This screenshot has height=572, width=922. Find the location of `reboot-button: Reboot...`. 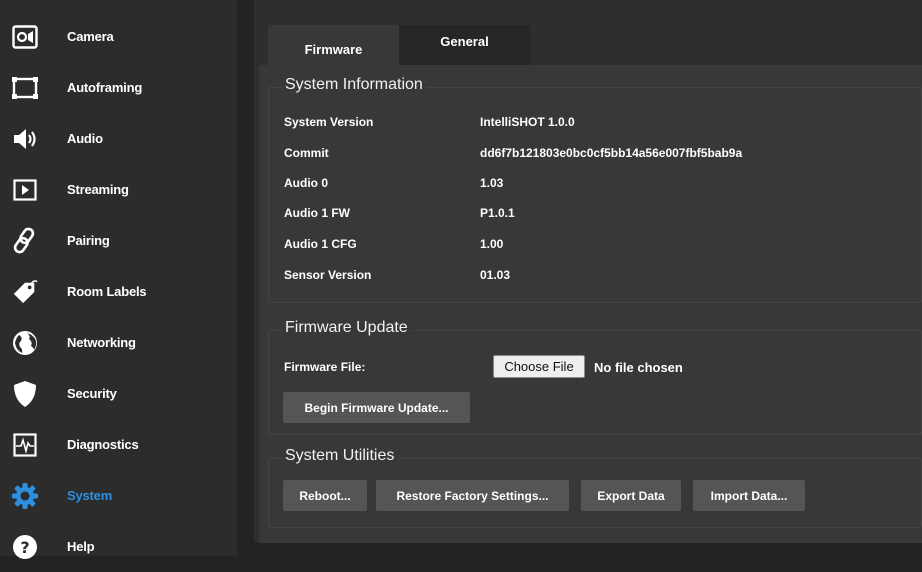

reboot-button: Reboot... is located at coordinates (325, 495).